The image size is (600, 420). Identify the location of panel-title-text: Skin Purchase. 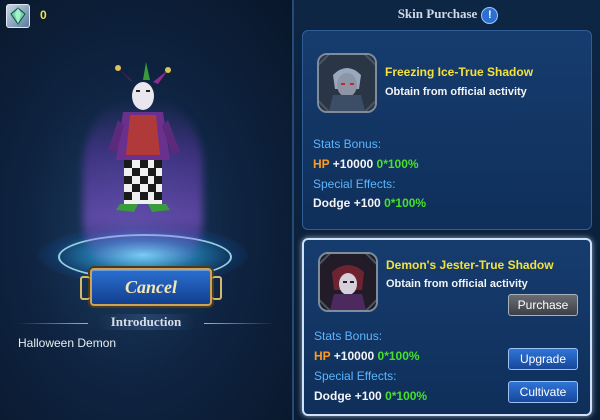
(437, 13).